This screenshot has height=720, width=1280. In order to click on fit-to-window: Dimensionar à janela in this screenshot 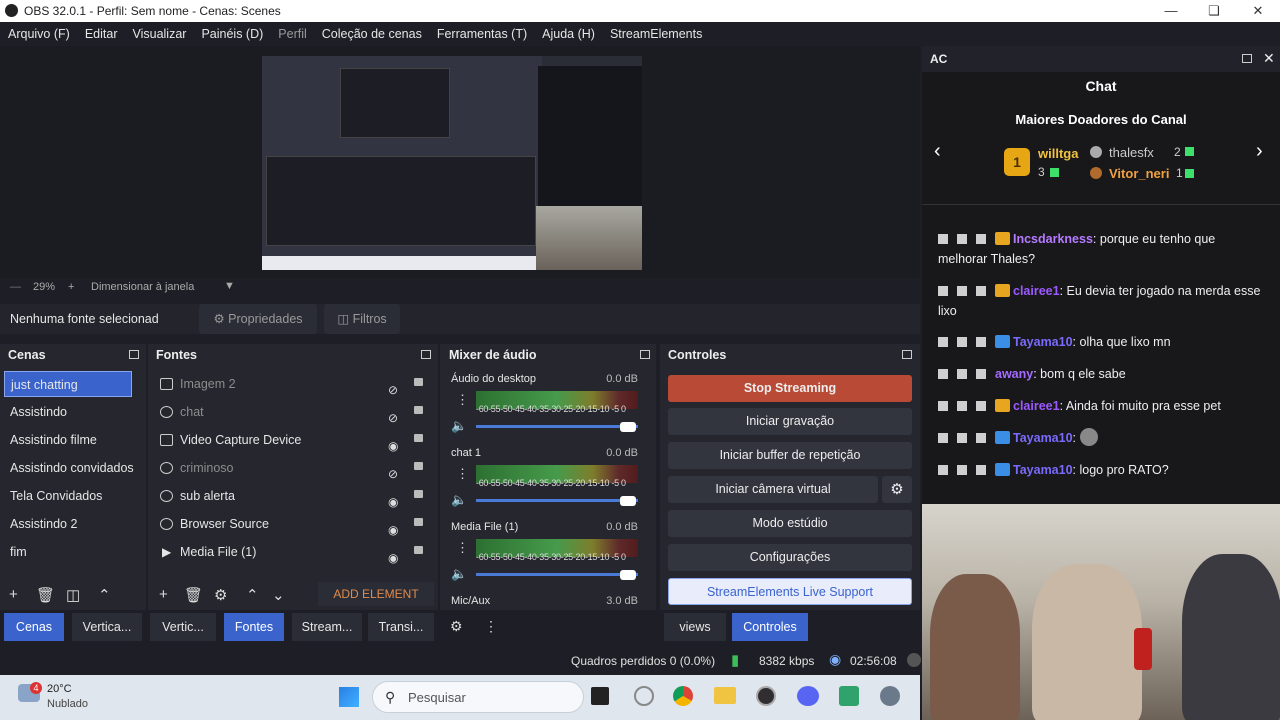, I will do `click(142, 287)`.